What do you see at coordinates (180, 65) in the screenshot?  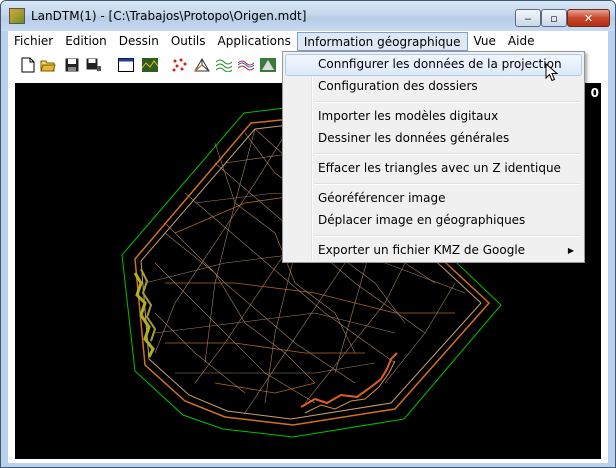 I see `points-icon` at bounding box center [180, 65].